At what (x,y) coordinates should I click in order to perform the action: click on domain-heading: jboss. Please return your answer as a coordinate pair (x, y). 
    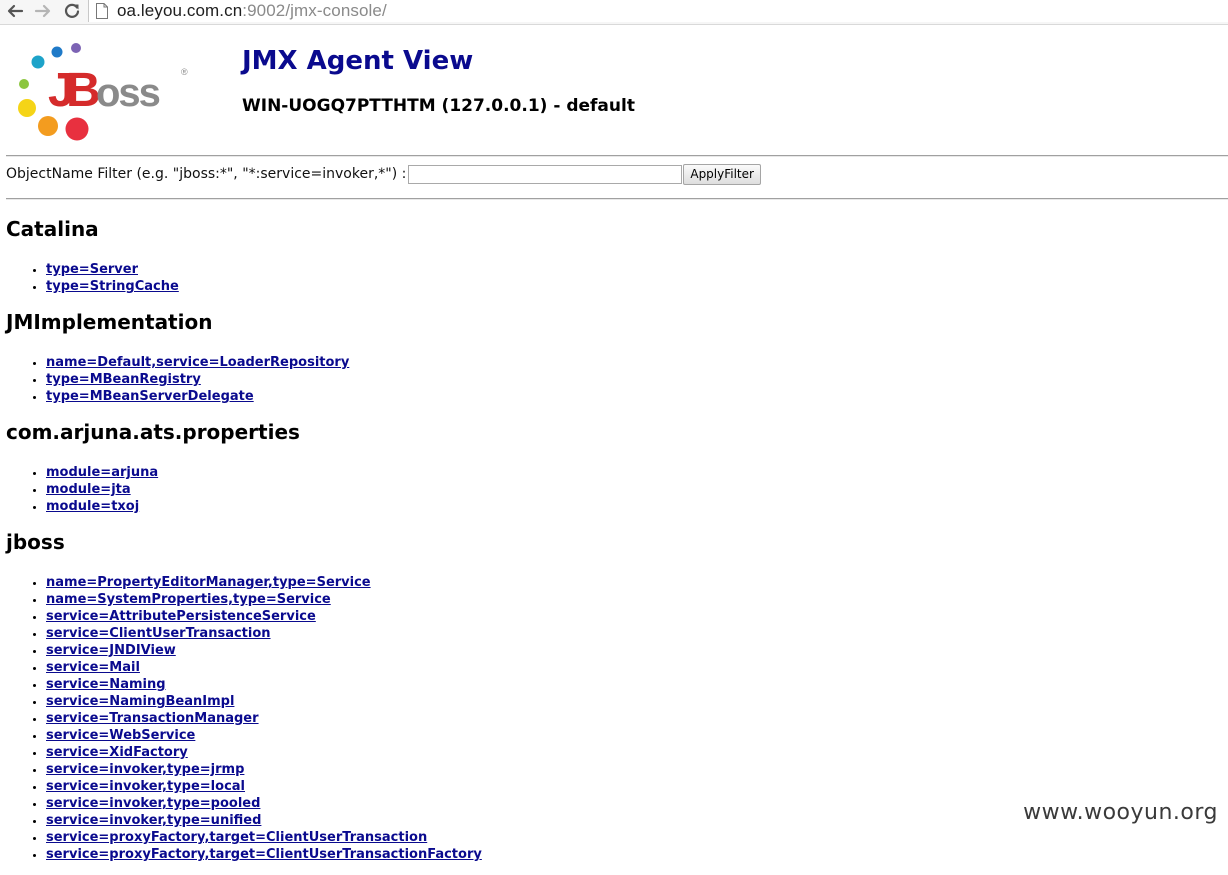
    Looking at the image, I should click on (35, 542).